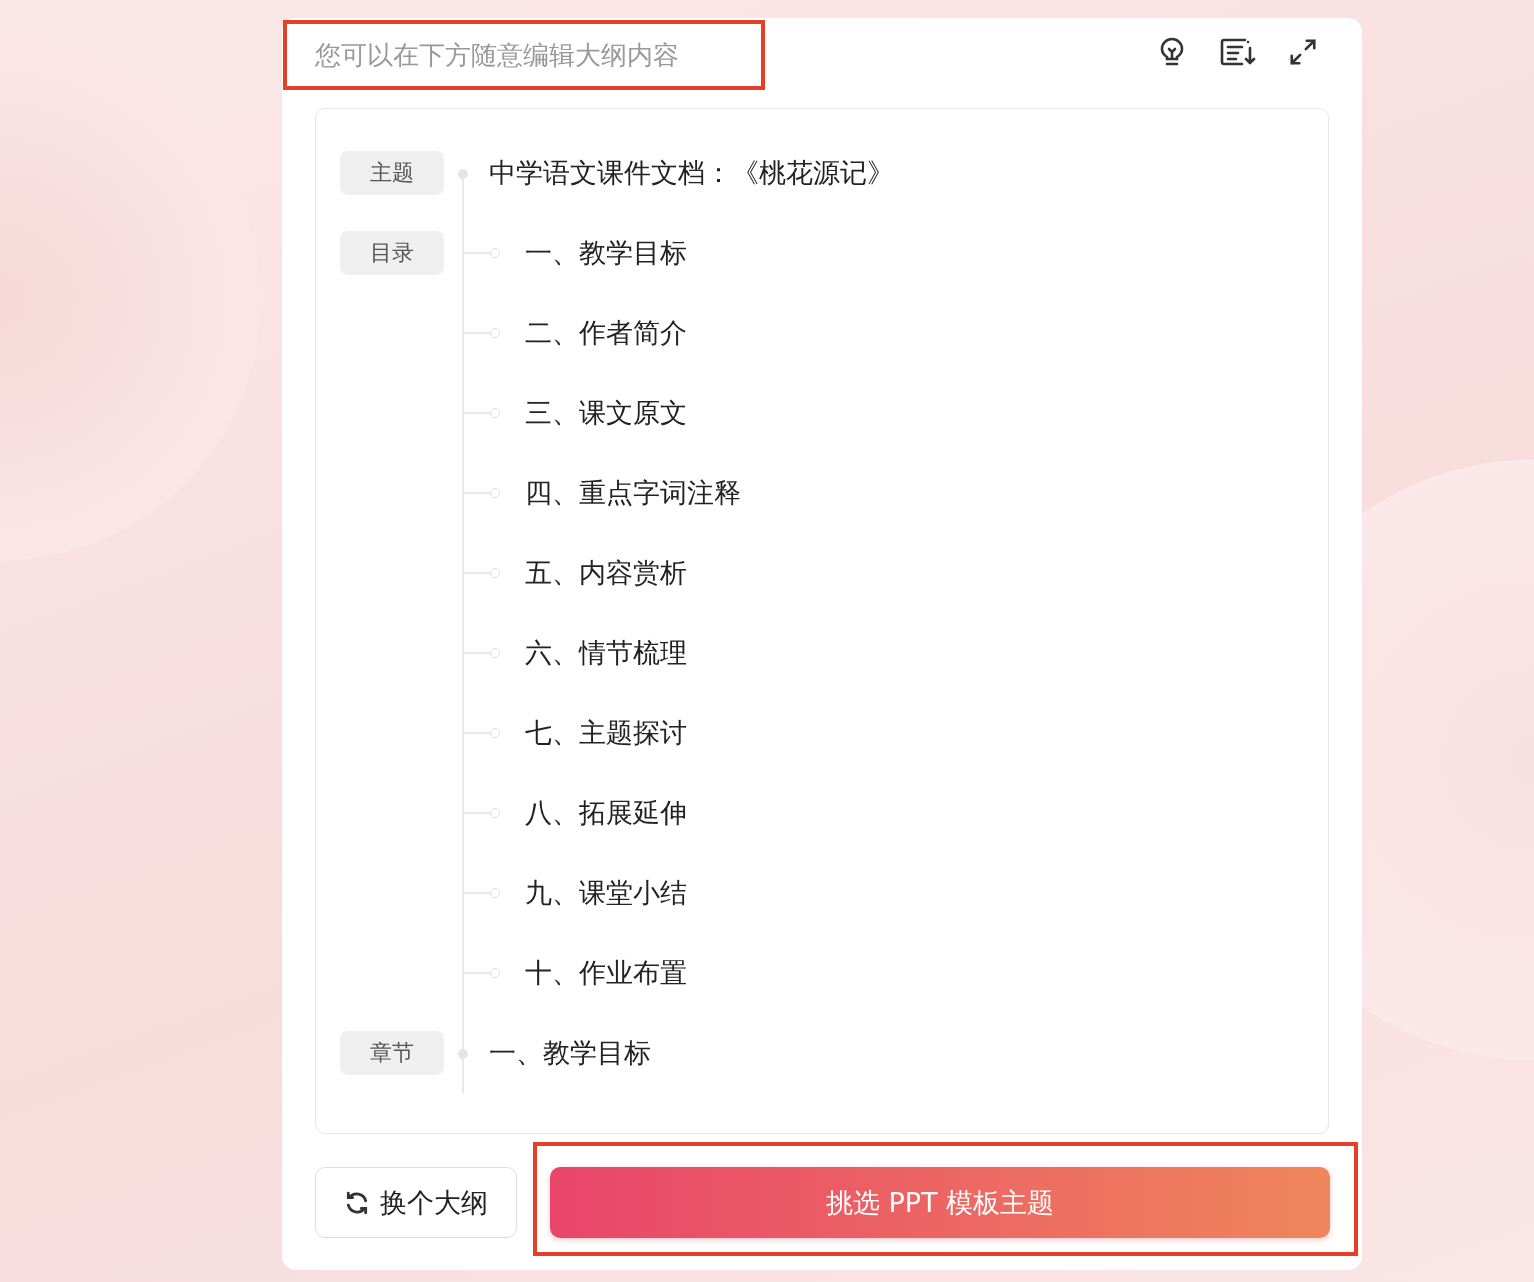  I want to click on outline-item: 六、情节梳理, so click(606, 653).